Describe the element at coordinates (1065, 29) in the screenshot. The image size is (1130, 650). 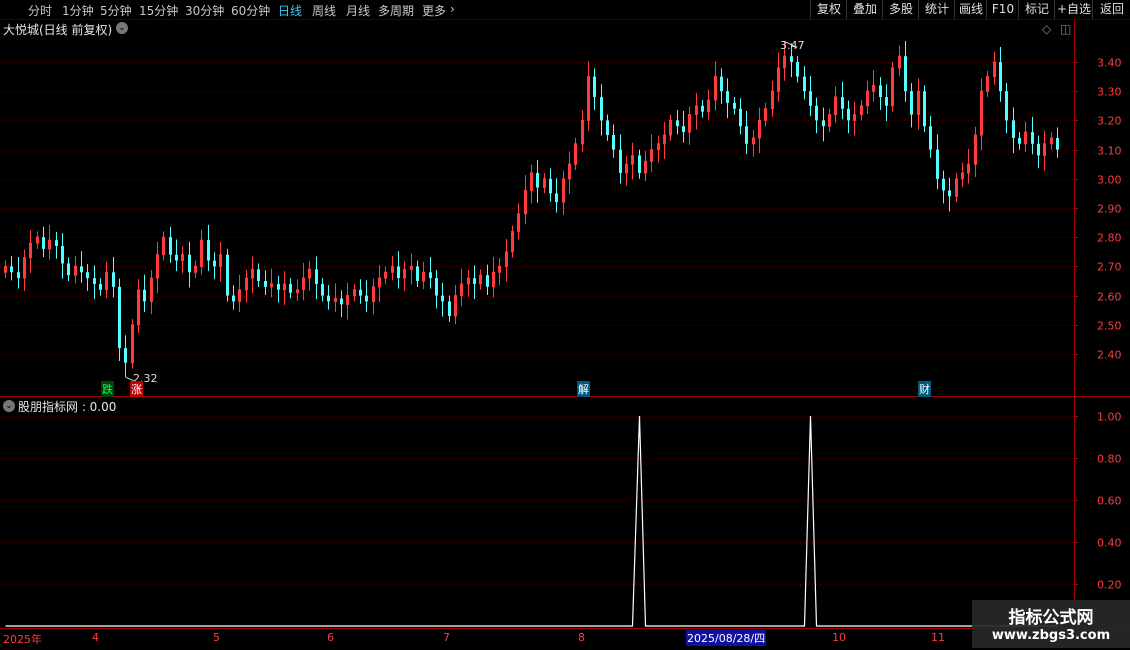
I see `window-icon: ◫` at that location.